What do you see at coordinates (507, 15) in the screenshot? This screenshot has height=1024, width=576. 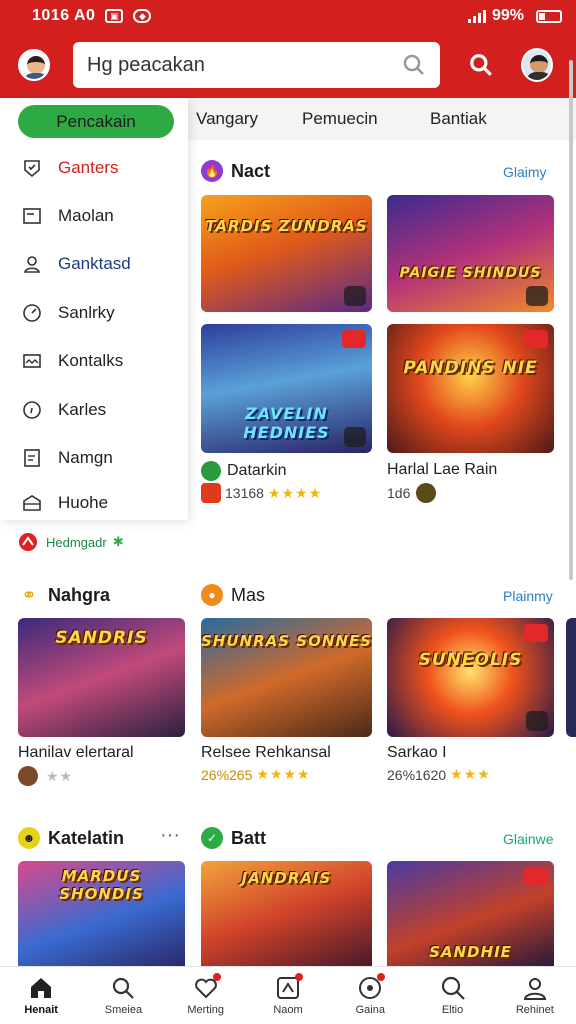 I see `battery-percent: 99%` at bounding box center [507, 15].